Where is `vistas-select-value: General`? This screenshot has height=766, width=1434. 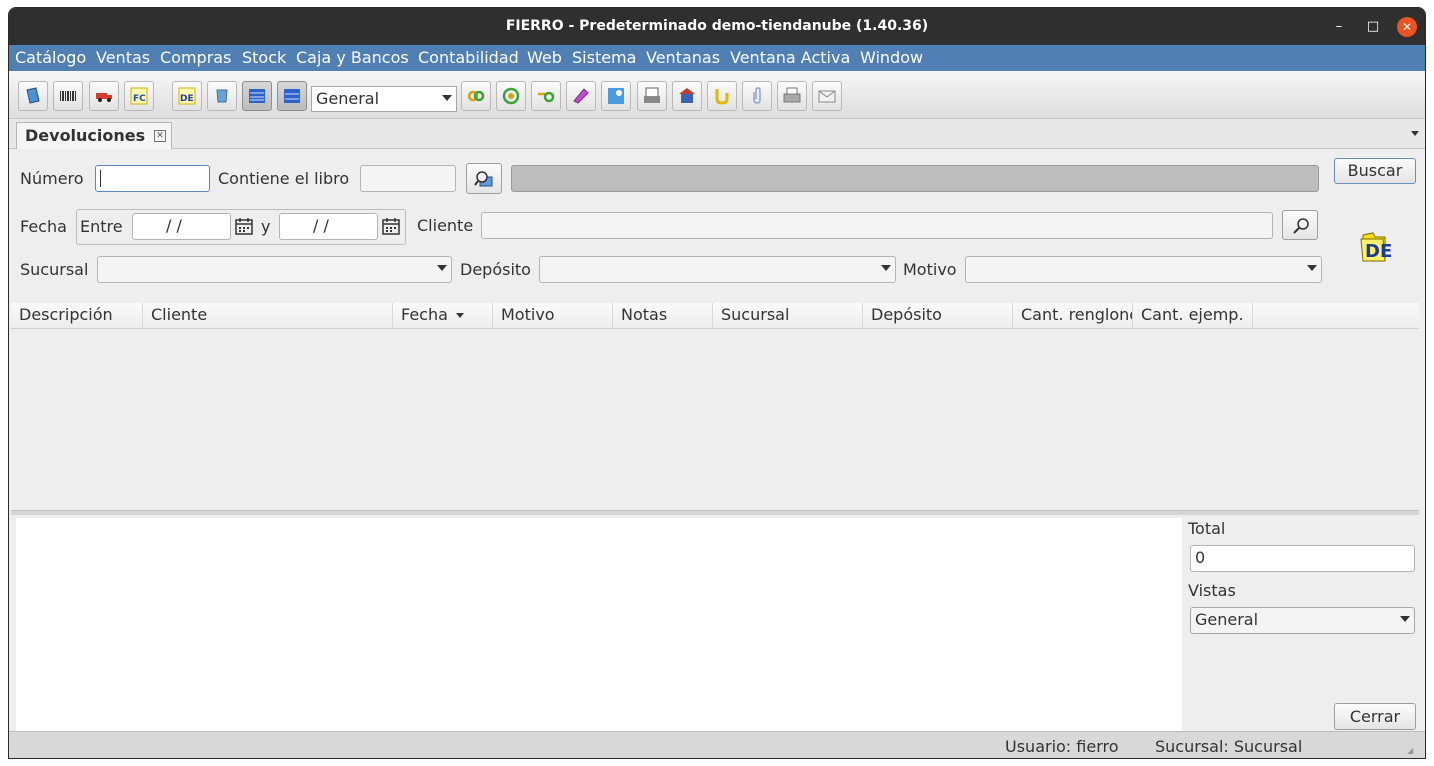 vistas-select-value: General is located at coordinates (1227, 619).